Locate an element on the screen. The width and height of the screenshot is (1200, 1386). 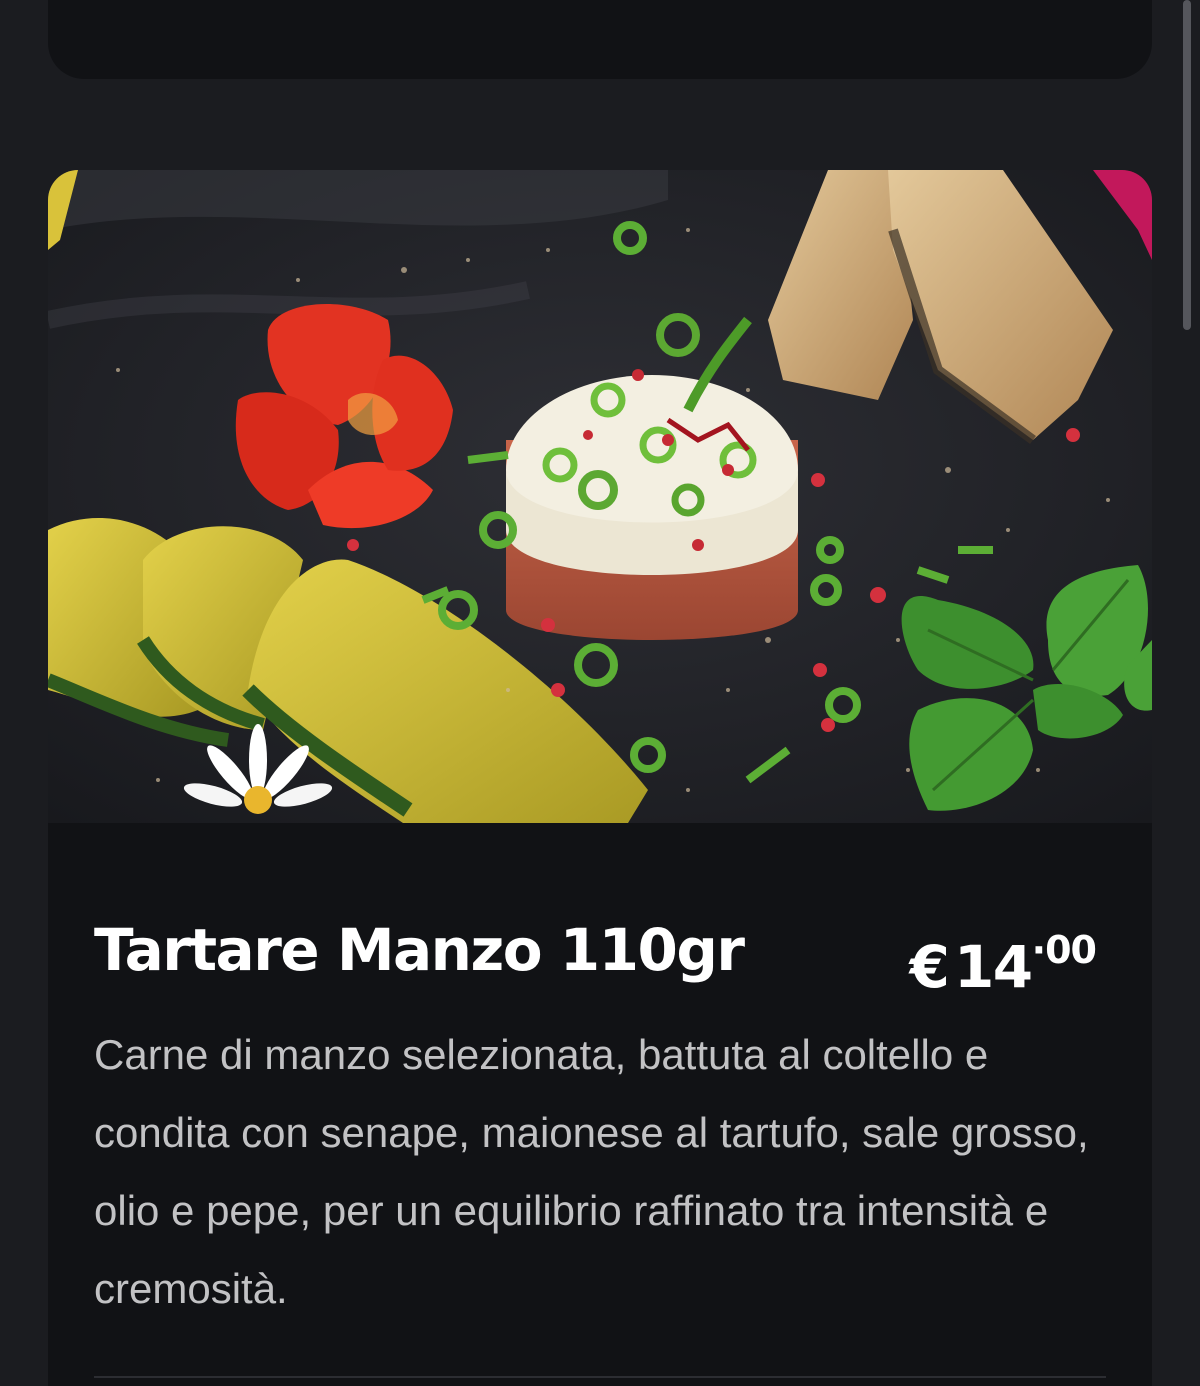
scrollbar is located at coordinates (1187, 693).